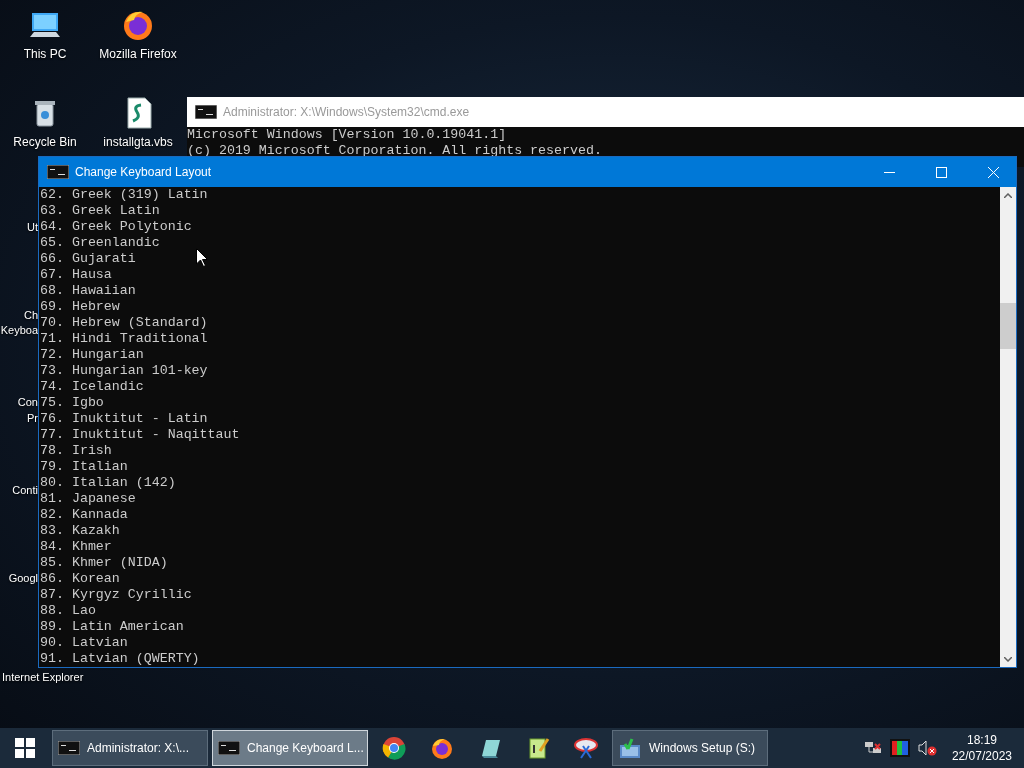 This screenshot has width=1024, height=768. Describe the element at coordinates (92, 355) in the screenshot. I see `console-line: 72. Hungarian` at that location.